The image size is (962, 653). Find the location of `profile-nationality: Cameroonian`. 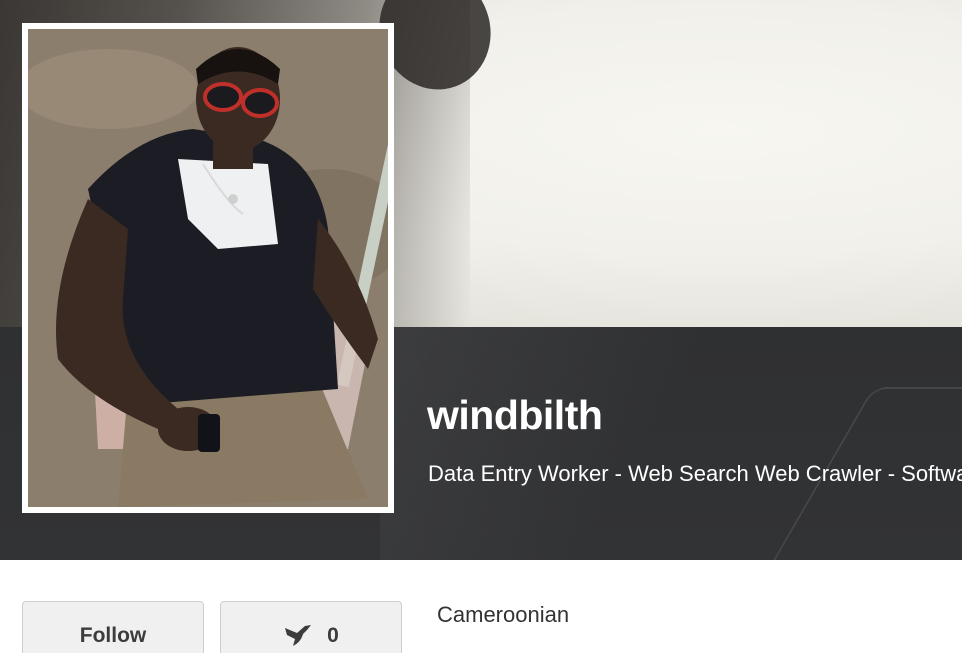

profile-nationality: Cameroonian is located at coordinates (503, 614).